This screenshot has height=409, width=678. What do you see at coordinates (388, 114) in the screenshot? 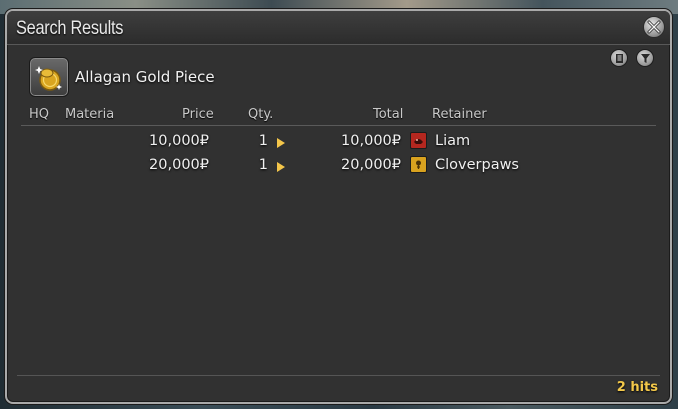
I see `column-header-total: Total` at bounding box center [388, 114].